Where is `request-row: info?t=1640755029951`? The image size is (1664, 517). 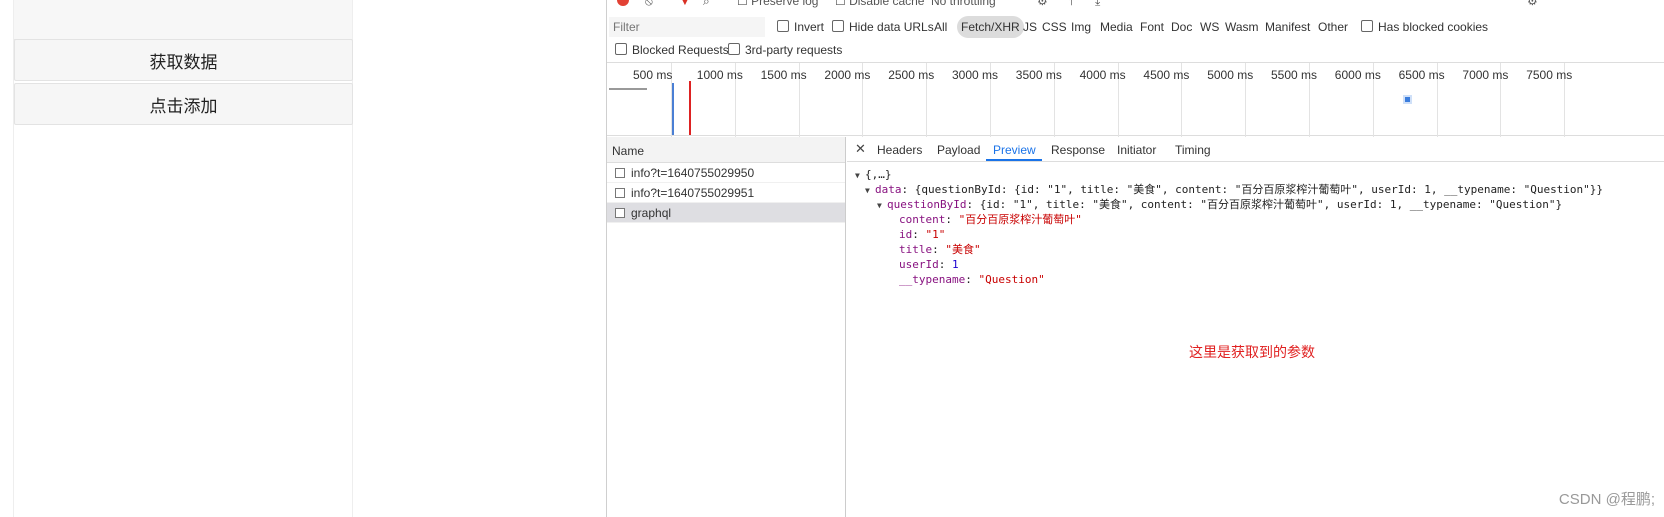 request-row: info?t=1640755029951 is located at coordinates (726, 193).